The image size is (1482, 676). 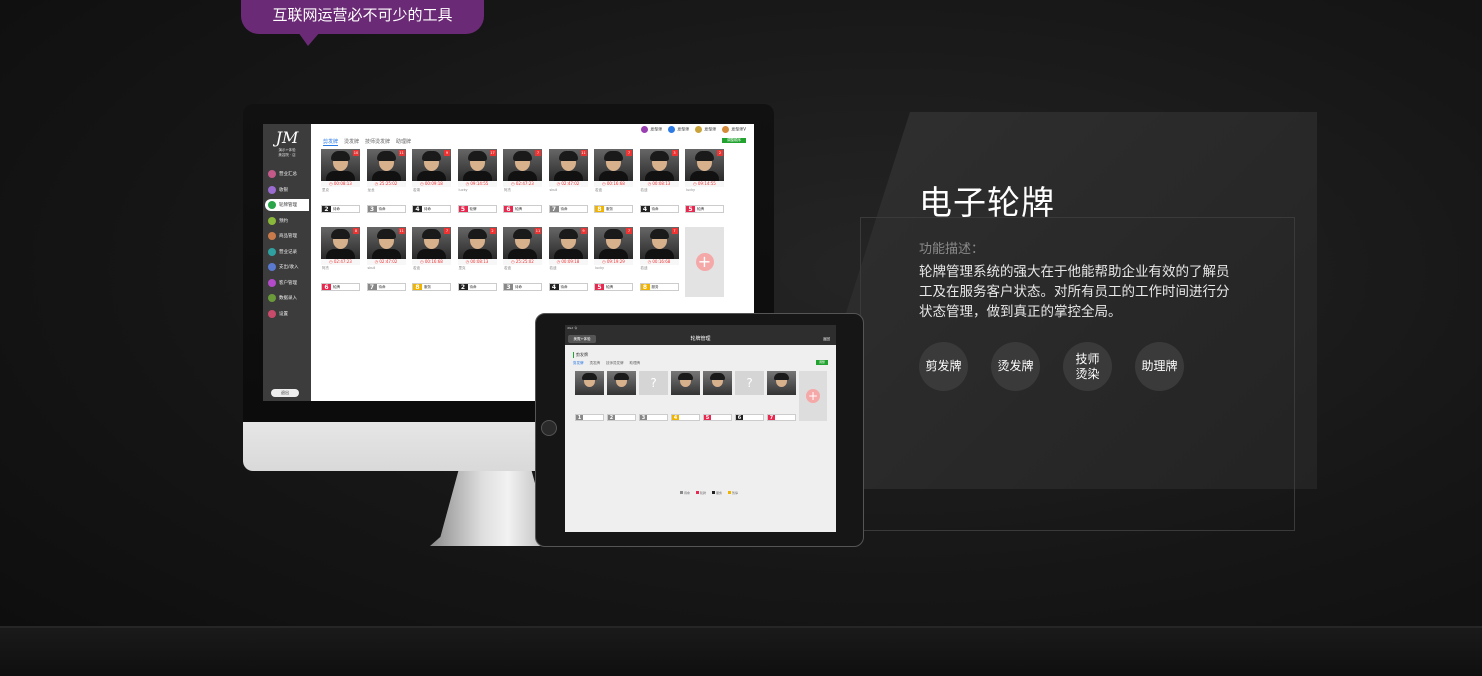 I want to click on tablet-staff-card: 2, so click(x=621, y=397).